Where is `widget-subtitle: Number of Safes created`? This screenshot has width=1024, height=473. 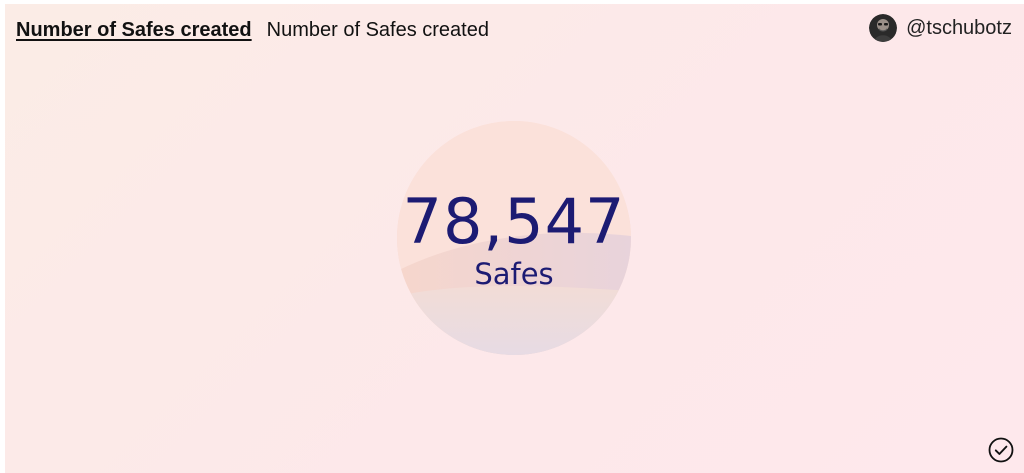
widget-subtitle: Number of Safes created is located at coordinates (377, 29).